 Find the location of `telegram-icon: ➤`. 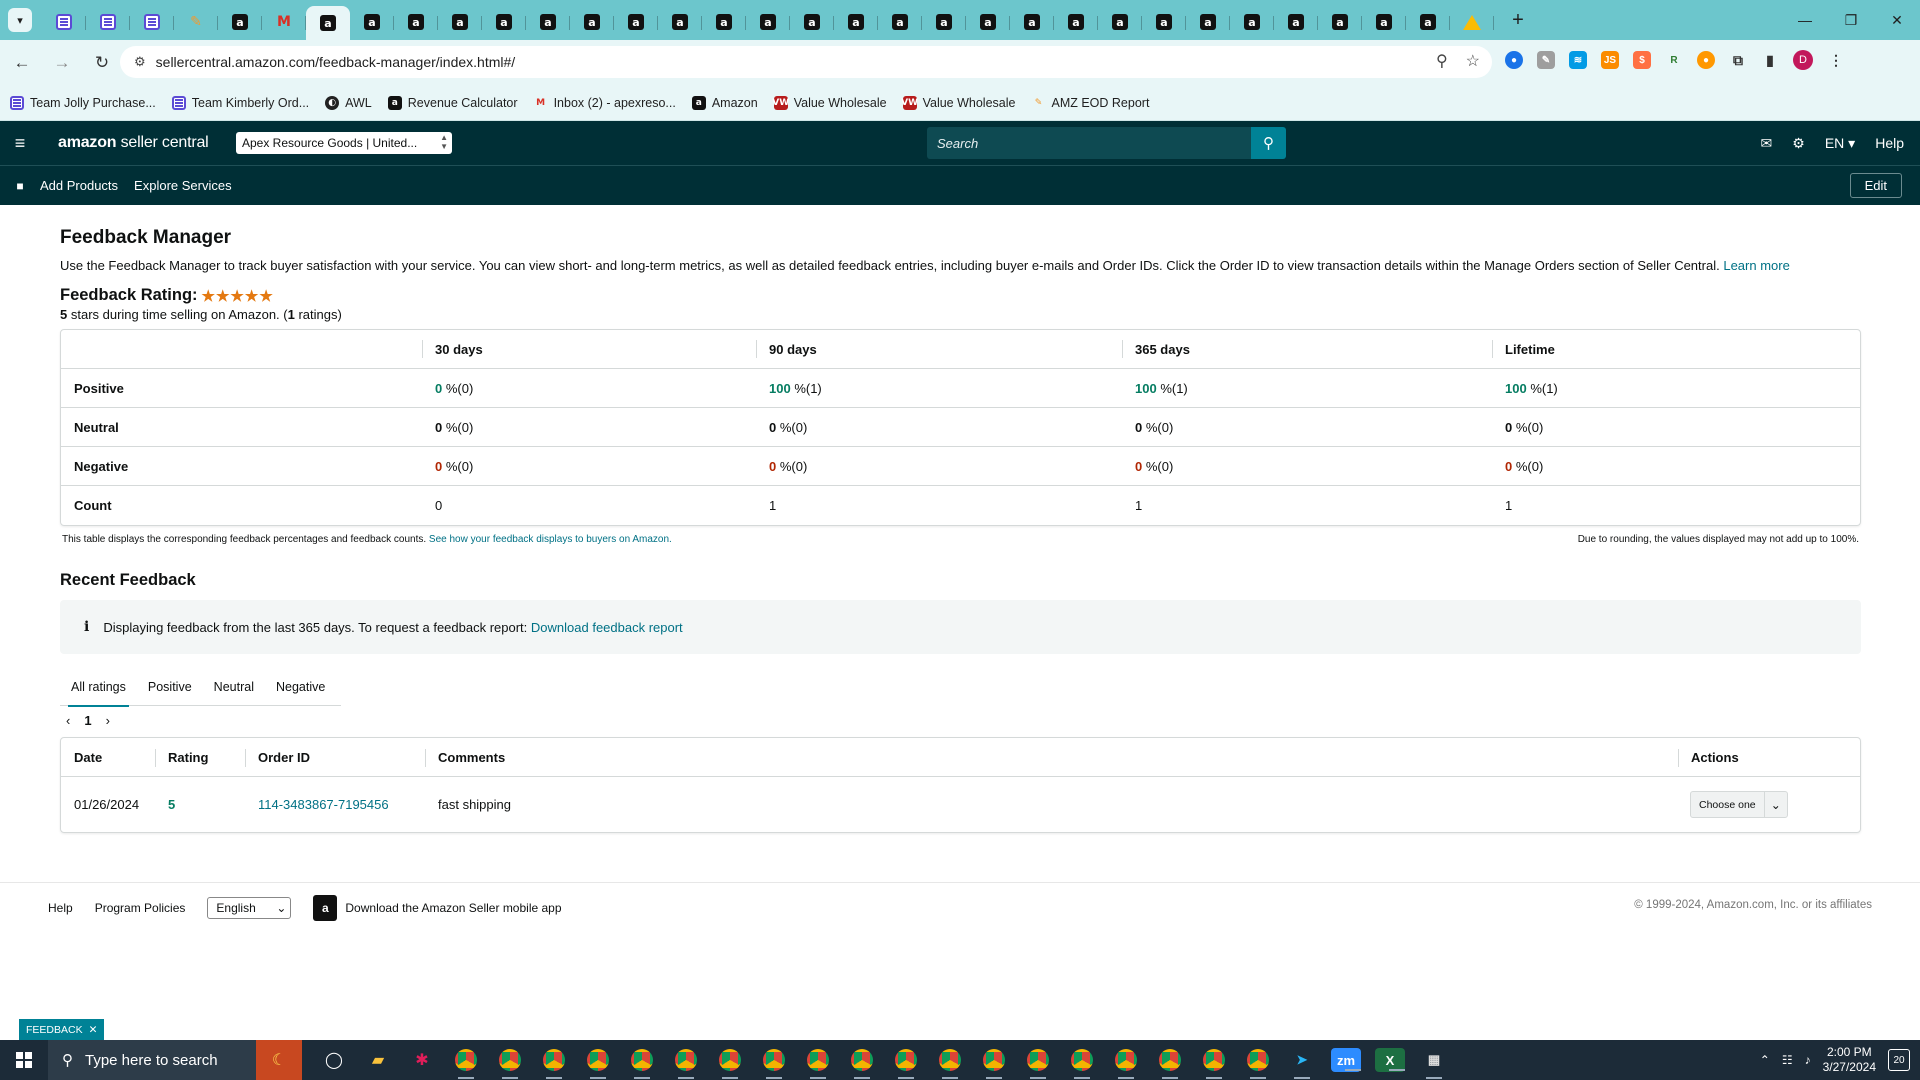

telegram-icon: ➤ is located at coordinates (1302, 1060).